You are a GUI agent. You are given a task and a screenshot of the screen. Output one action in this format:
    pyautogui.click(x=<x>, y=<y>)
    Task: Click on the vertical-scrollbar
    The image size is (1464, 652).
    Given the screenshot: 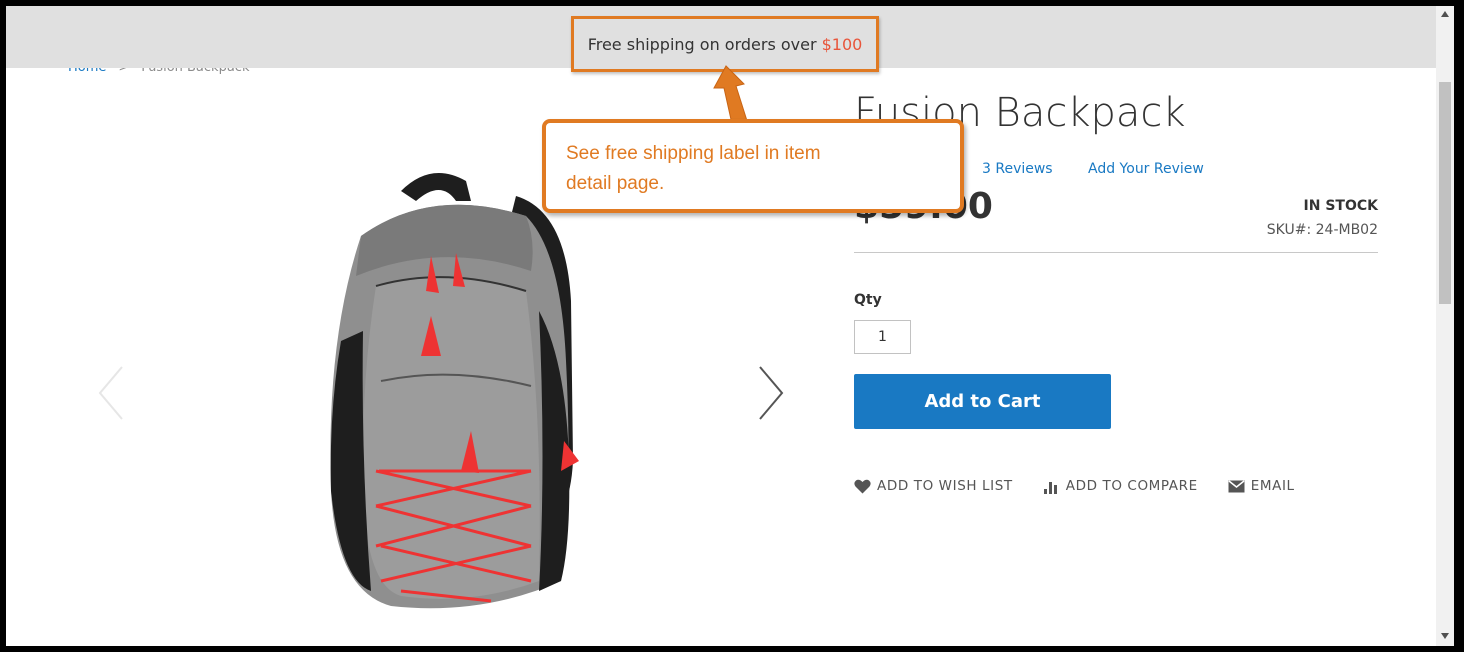 What is the action you would take?
    pyautogui.click(x=1445, y=326)
    